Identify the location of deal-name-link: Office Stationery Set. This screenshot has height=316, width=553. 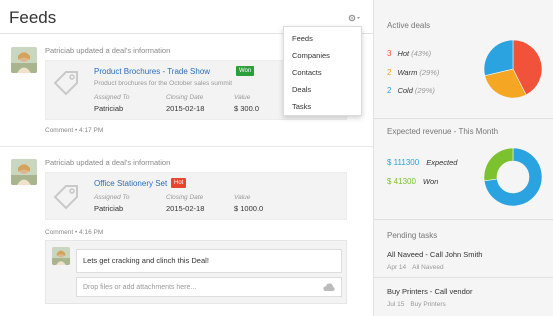
(130, 183).